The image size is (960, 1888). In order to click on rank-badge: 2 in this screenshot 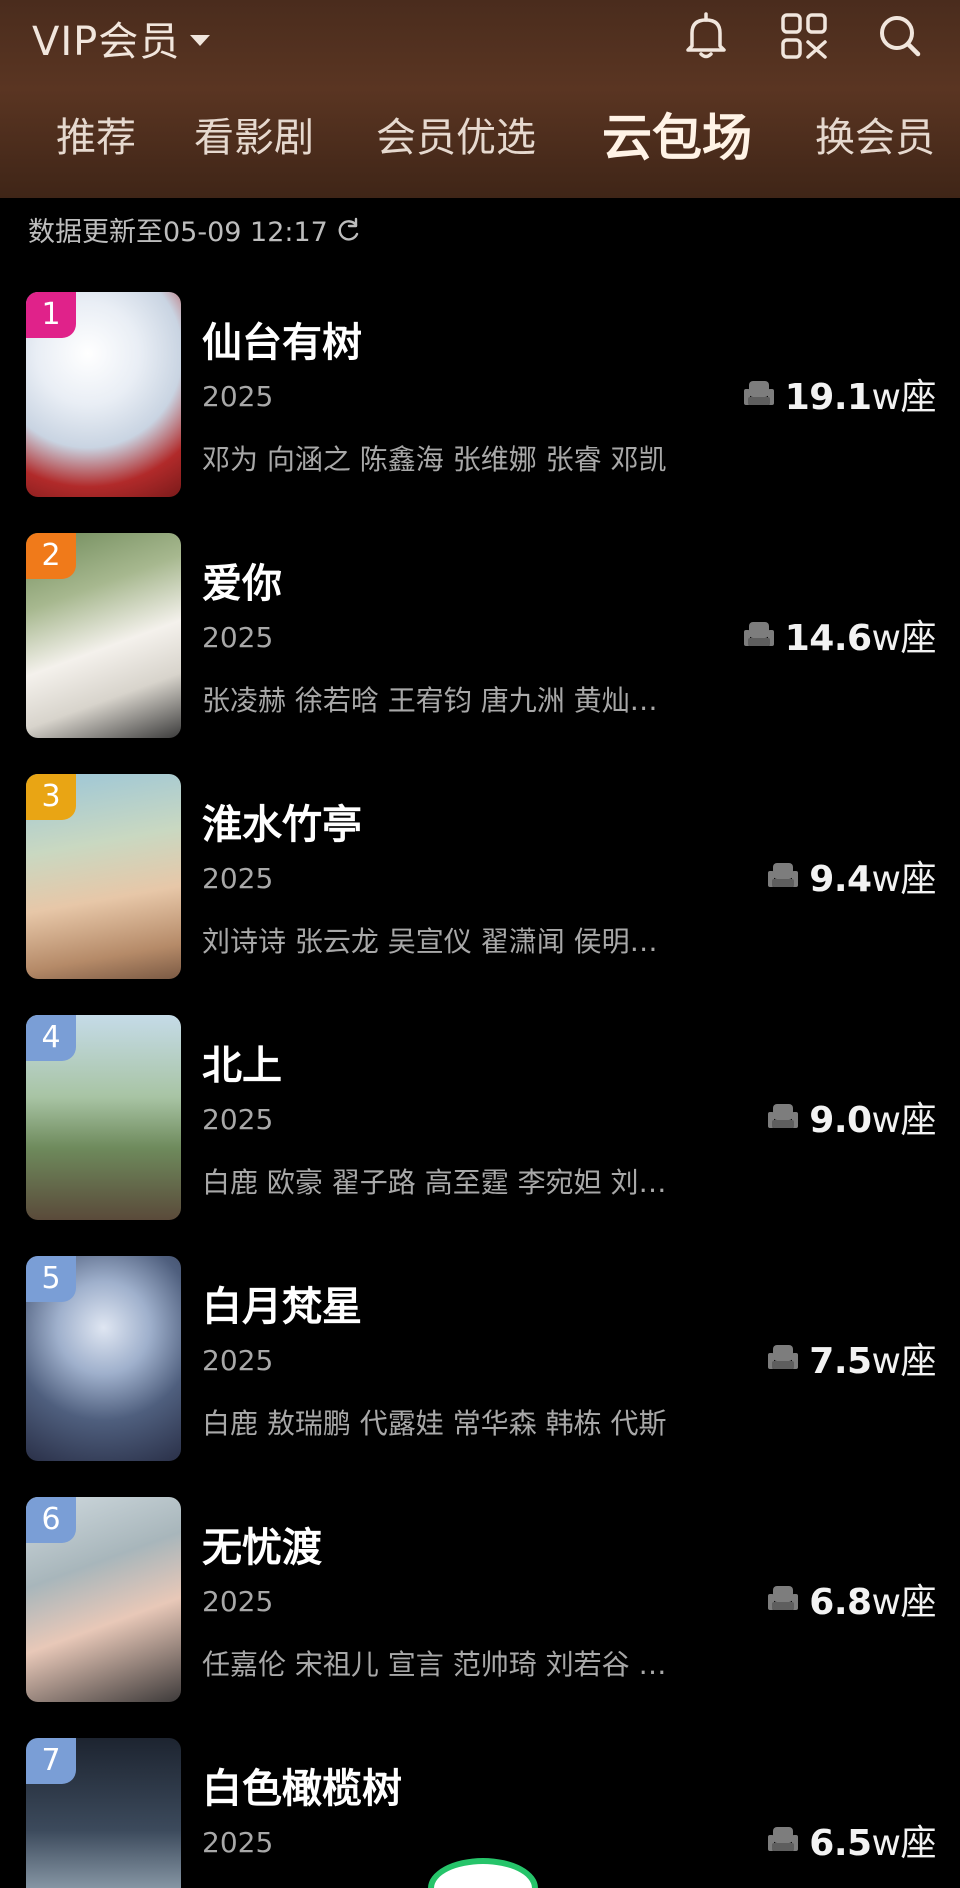, I will do `click(51, 556)`.